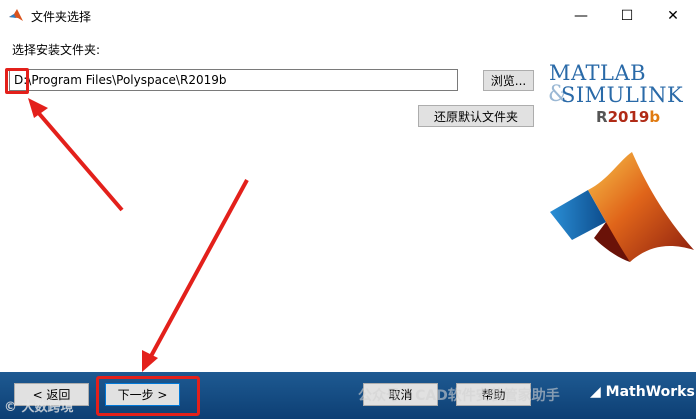 The image size is (696, 419). I want to click on window-title: 文件夹选择, so click(61, 17).